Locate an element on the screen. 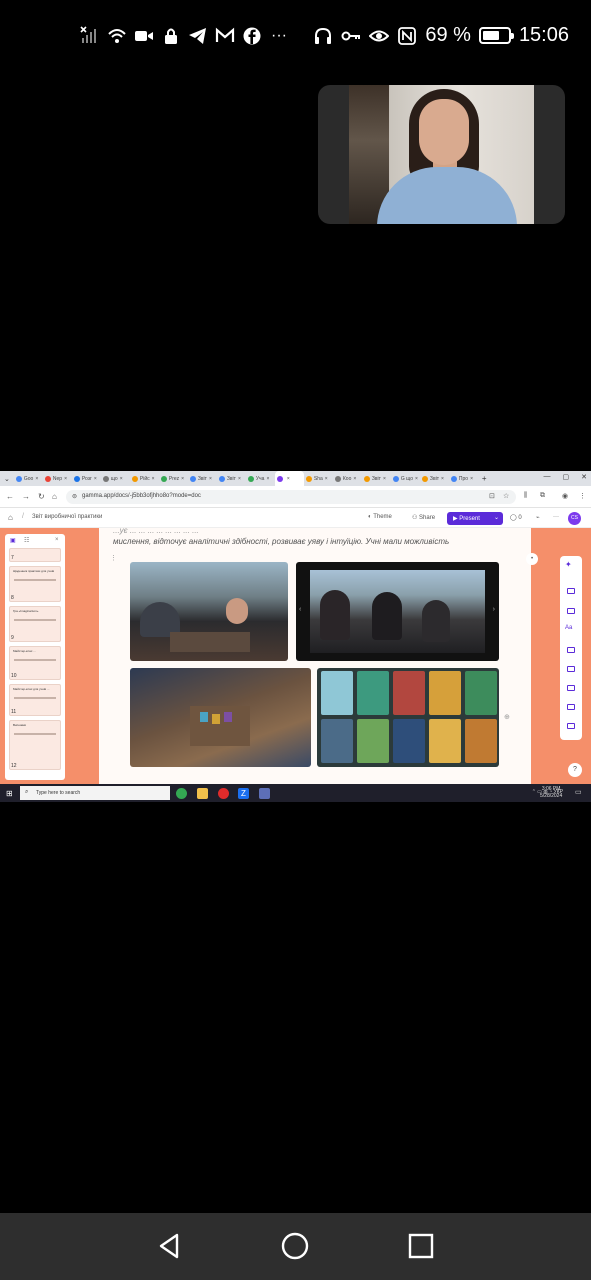 The height and width of the screenshot is (1280, 591). slide-thumbnail: 9 Гра «Imaginarium» is located at coordinates (35, 624).